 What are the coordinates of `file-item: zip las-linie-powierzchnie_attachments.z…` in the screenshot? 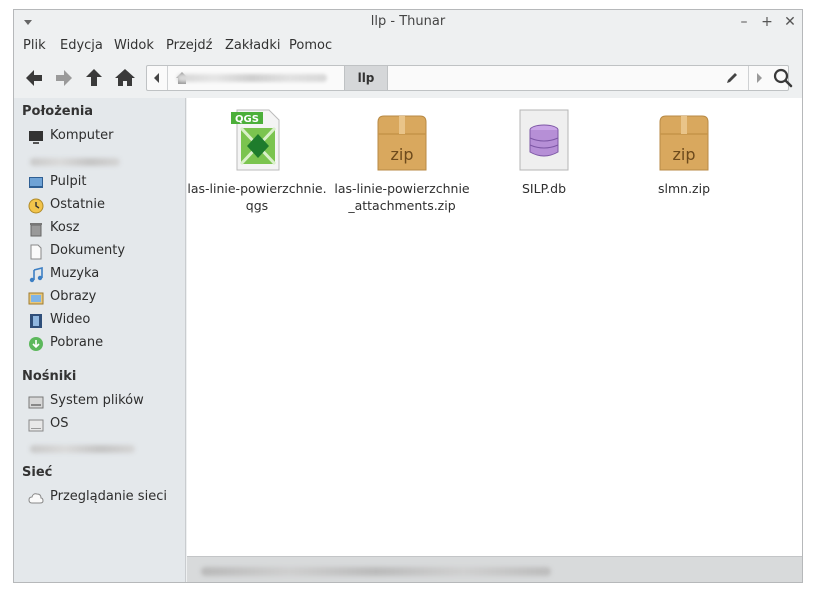 It's located at (402, 161).